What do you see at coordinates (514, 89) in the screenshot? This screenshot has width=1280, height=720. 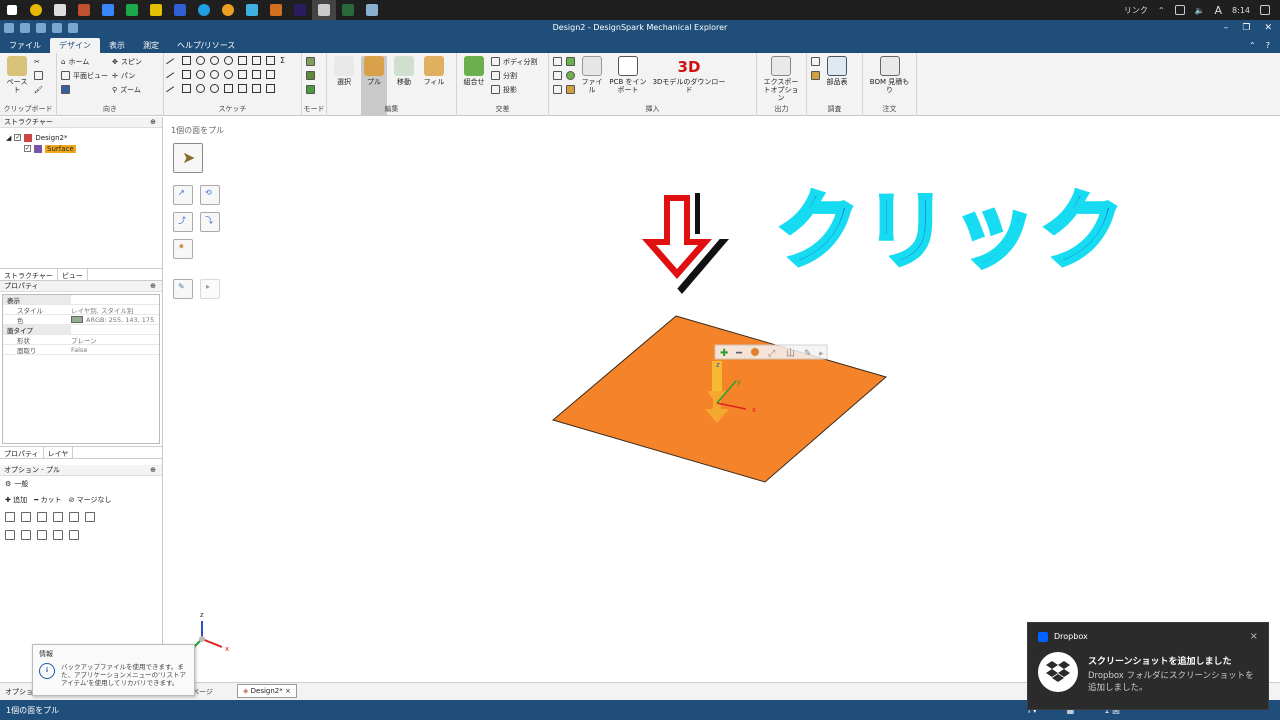 I see `project-button: 投影` at bounding box center [514, 89].